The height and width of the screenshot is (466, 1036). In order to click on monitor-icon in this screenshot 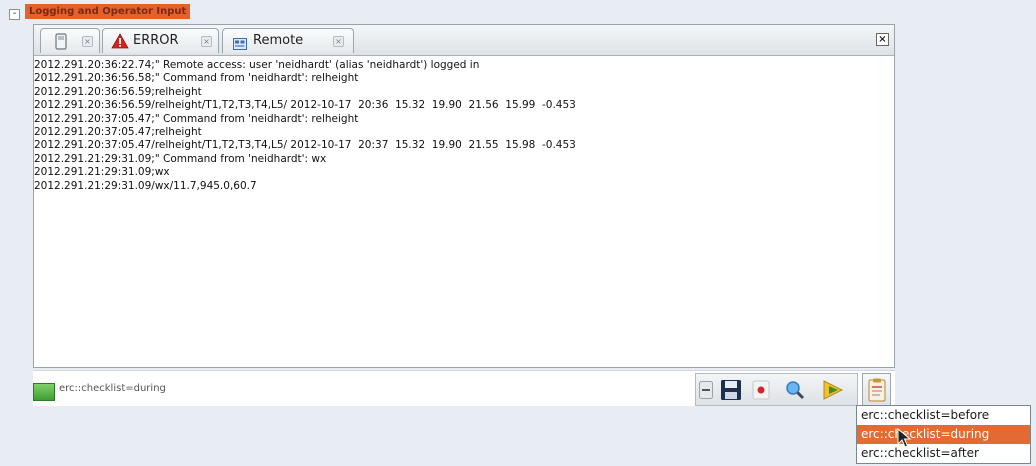, I will do `click(61, 43)`.